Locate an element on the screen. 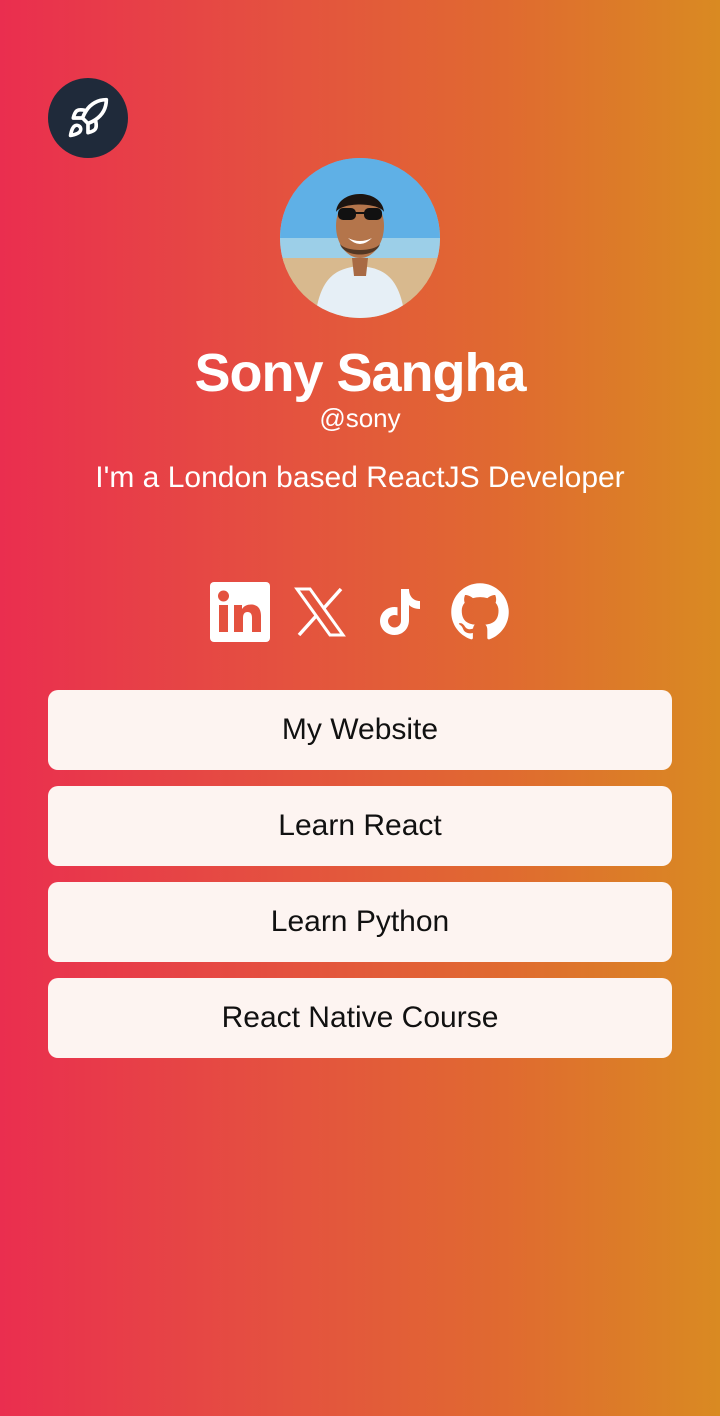 The width and height of the screenshot is (720, 1416). share-button is located at coordinates (88, 118).